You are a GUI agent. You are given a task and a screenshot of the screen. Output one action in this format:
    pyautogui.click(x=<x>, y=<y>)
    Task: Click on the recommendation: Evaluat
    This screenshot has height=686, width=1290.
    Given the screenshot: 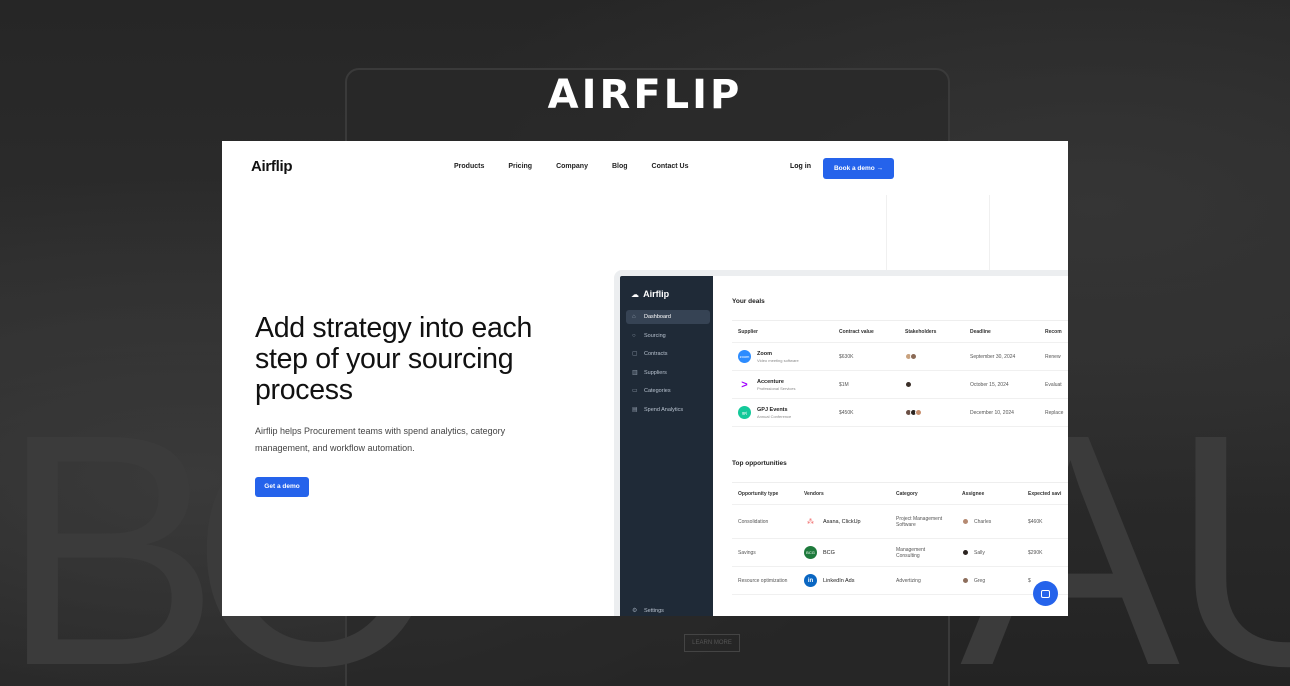 What is the action you would take?
    pyautogui.click(x=1053, y=384)
    